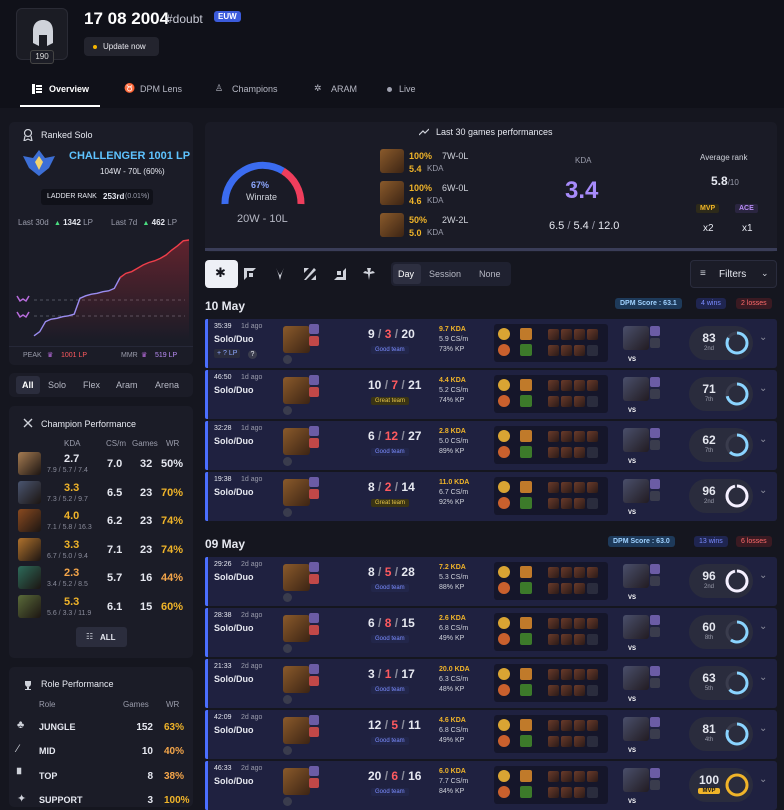 The height and width of the screenshot is (810, 784). What do you see at coordinates (57, 385) in the screenshot?
I see `queue-filter-solo: Solo` at bounding box center [57, 385].